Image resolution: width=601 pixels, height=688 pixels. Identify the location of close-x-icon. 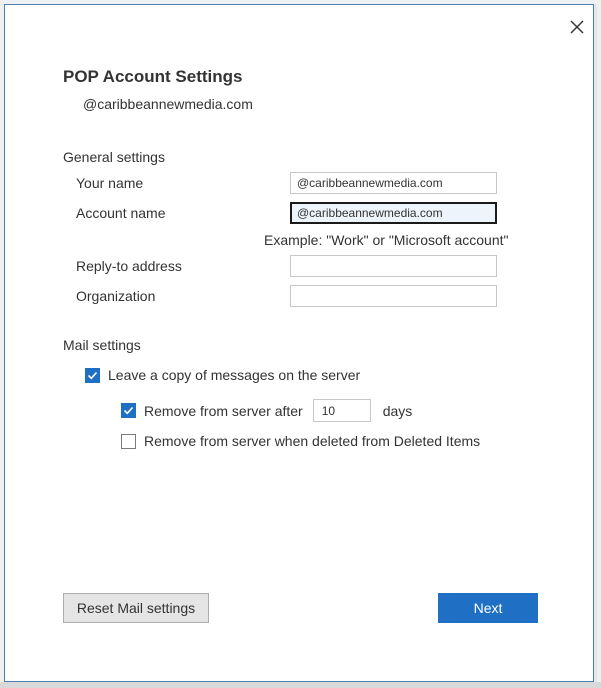
(577, 27).